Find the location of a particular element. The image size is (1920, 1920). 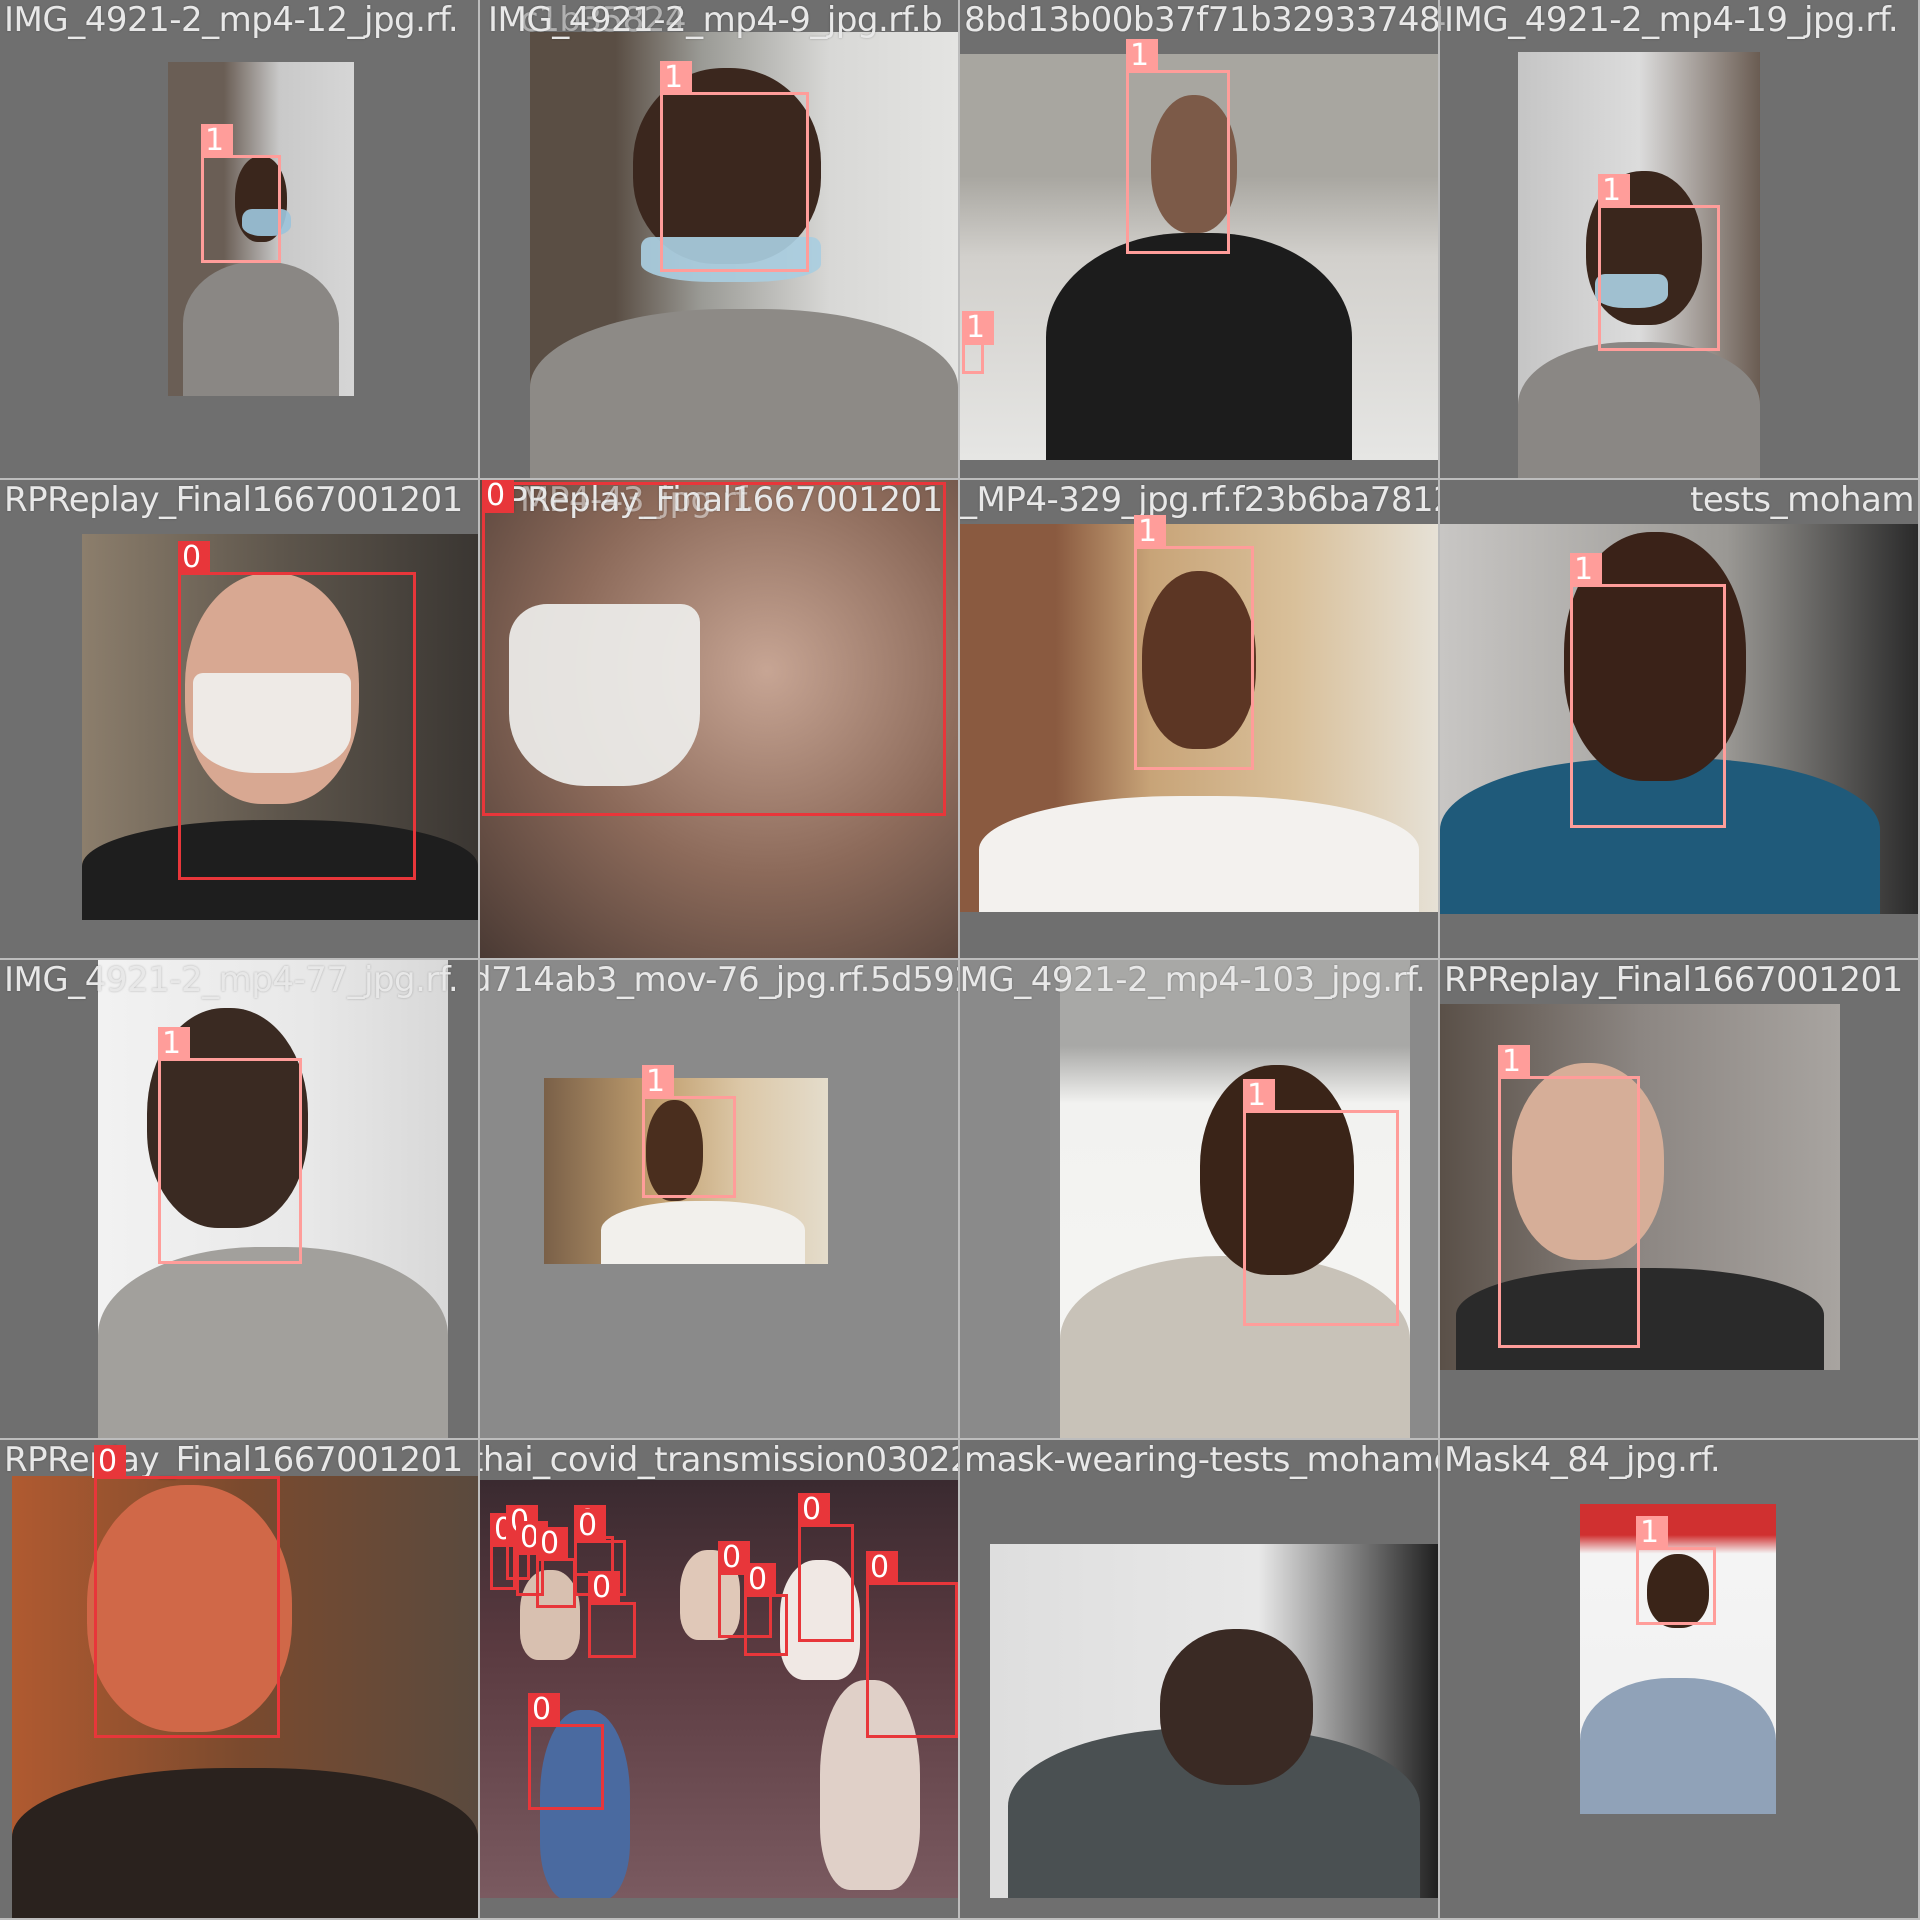

tile-4: c1b35824 IMG_4921-2_mp4-19_jpg.rf. 1 is located at coordinates (1680, 240).